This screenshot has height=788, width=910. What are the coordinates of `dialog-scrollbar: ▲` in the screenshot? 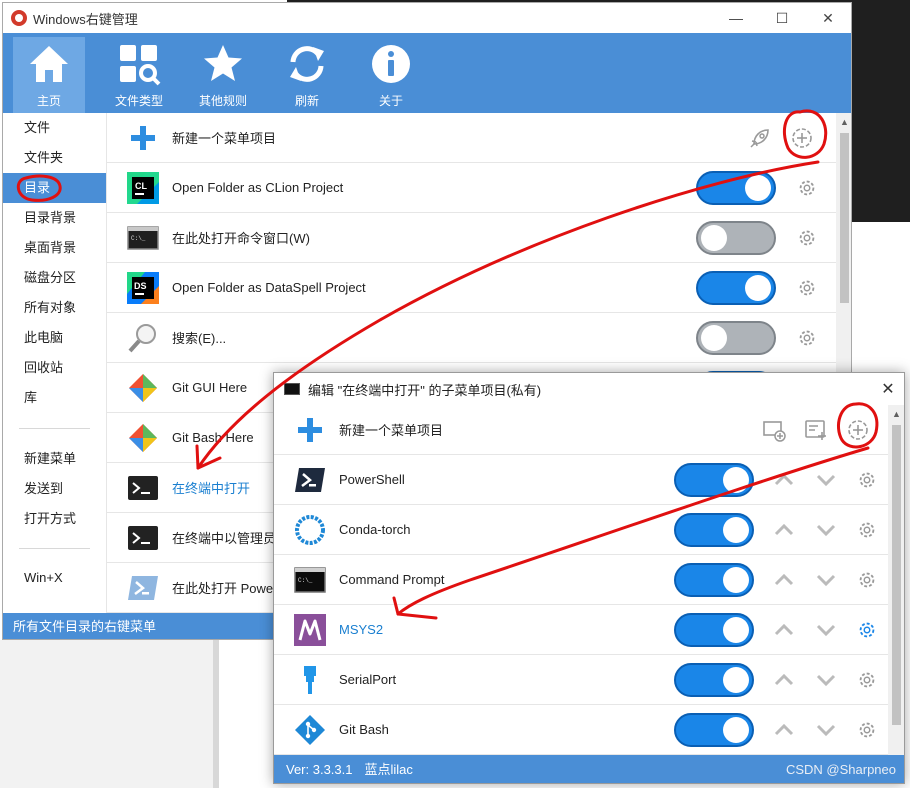 It's located at (896, 580).